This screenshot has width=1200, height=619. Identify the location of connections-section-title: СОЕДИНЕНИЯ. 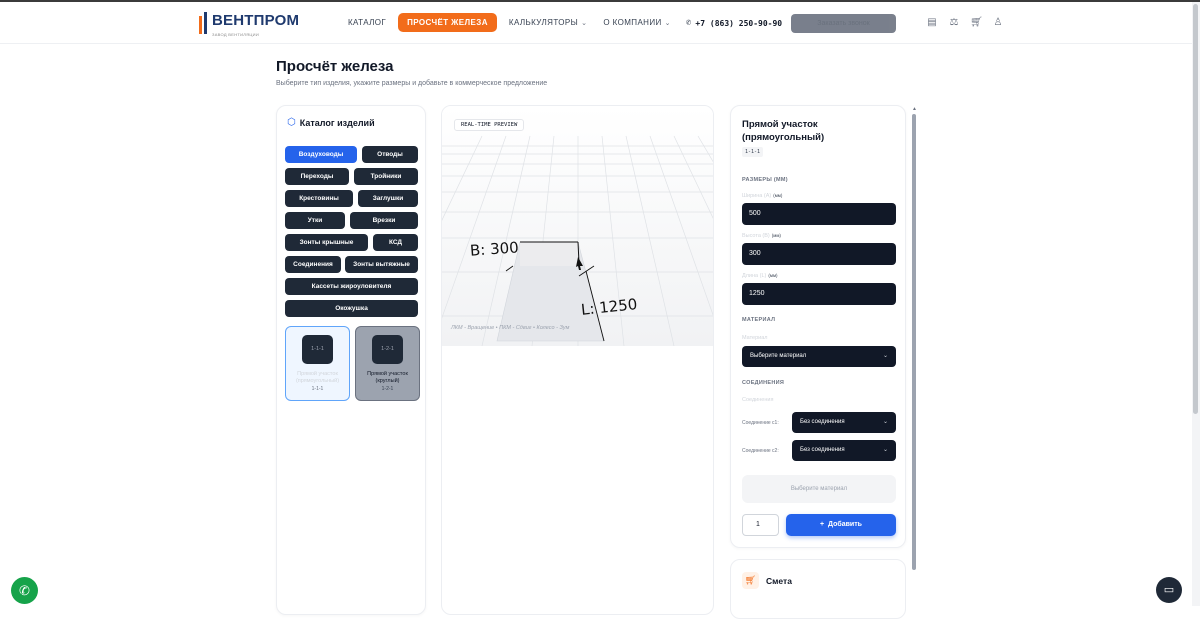
(763, 383).